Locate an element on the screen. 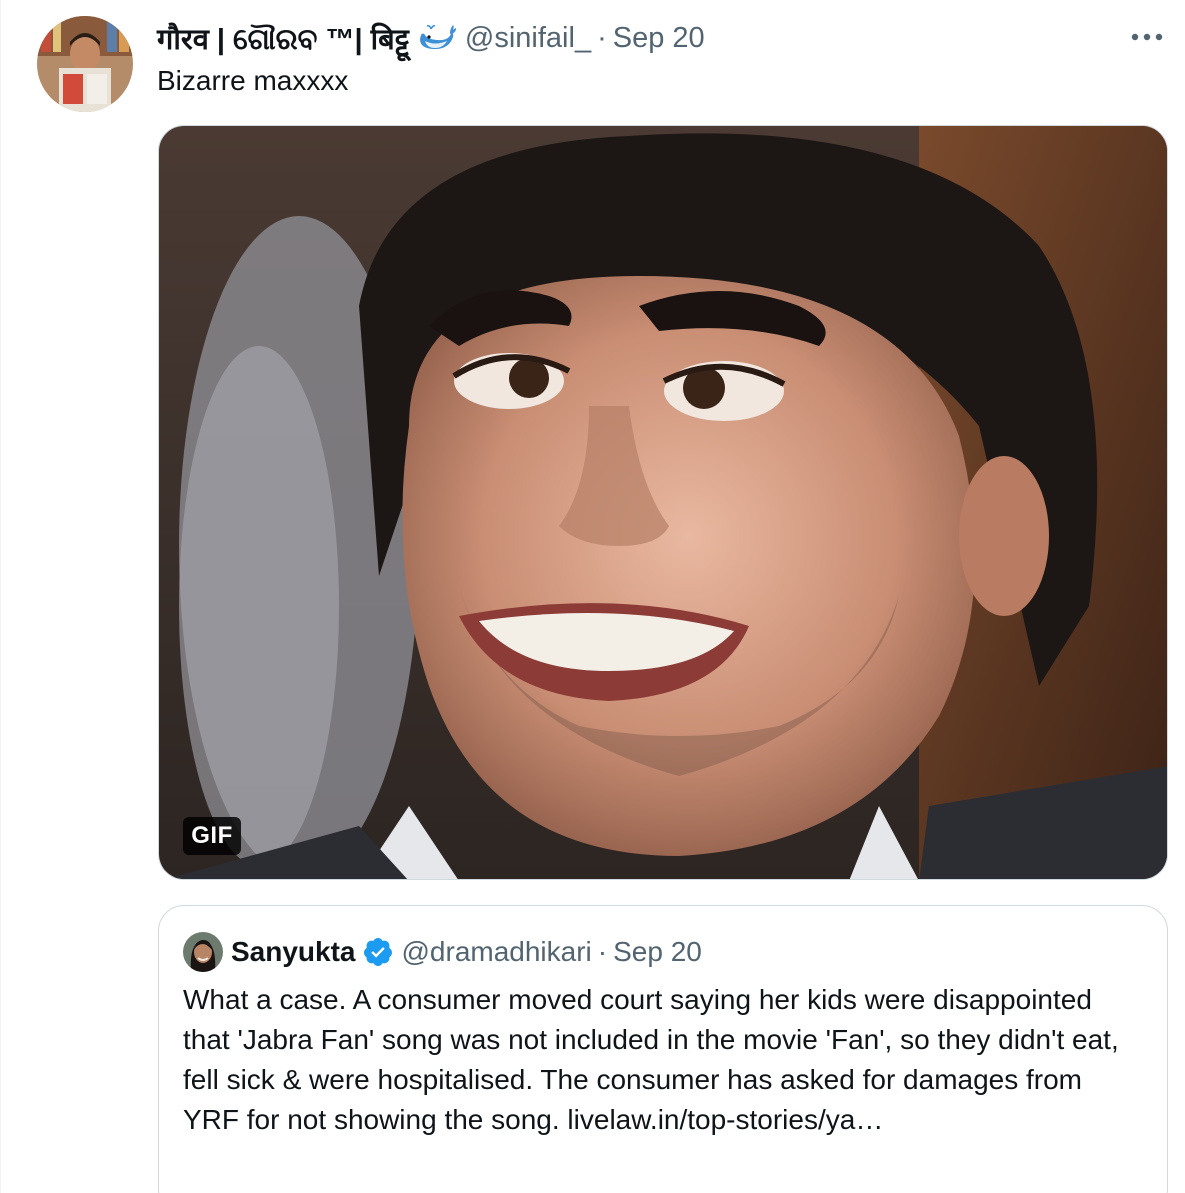  quoted-tweet-timestamp: Sep 20 is located at coordinates (657, 952).